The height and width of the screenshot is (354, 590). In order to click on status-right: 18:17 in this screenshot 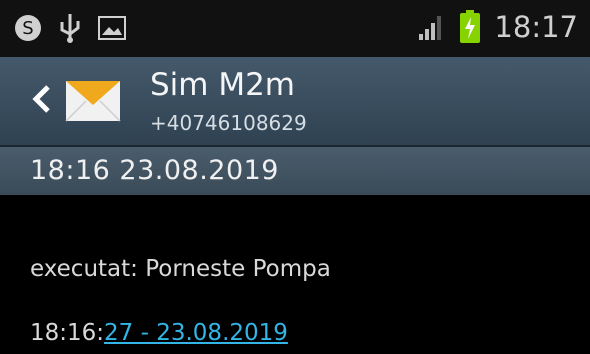, I will do `click(496, 27)`.